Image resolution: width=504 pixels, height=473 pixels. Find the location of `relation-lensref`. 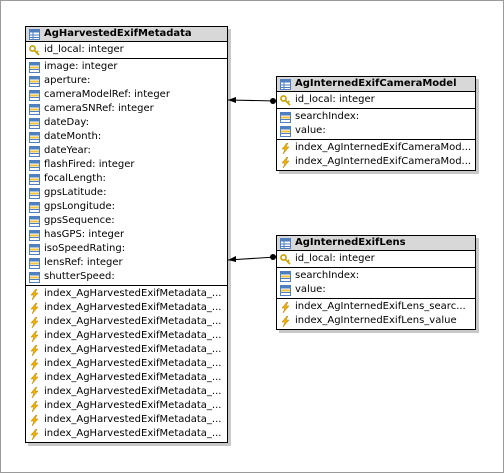

relation-lensref is located at coordinates (252, 258).